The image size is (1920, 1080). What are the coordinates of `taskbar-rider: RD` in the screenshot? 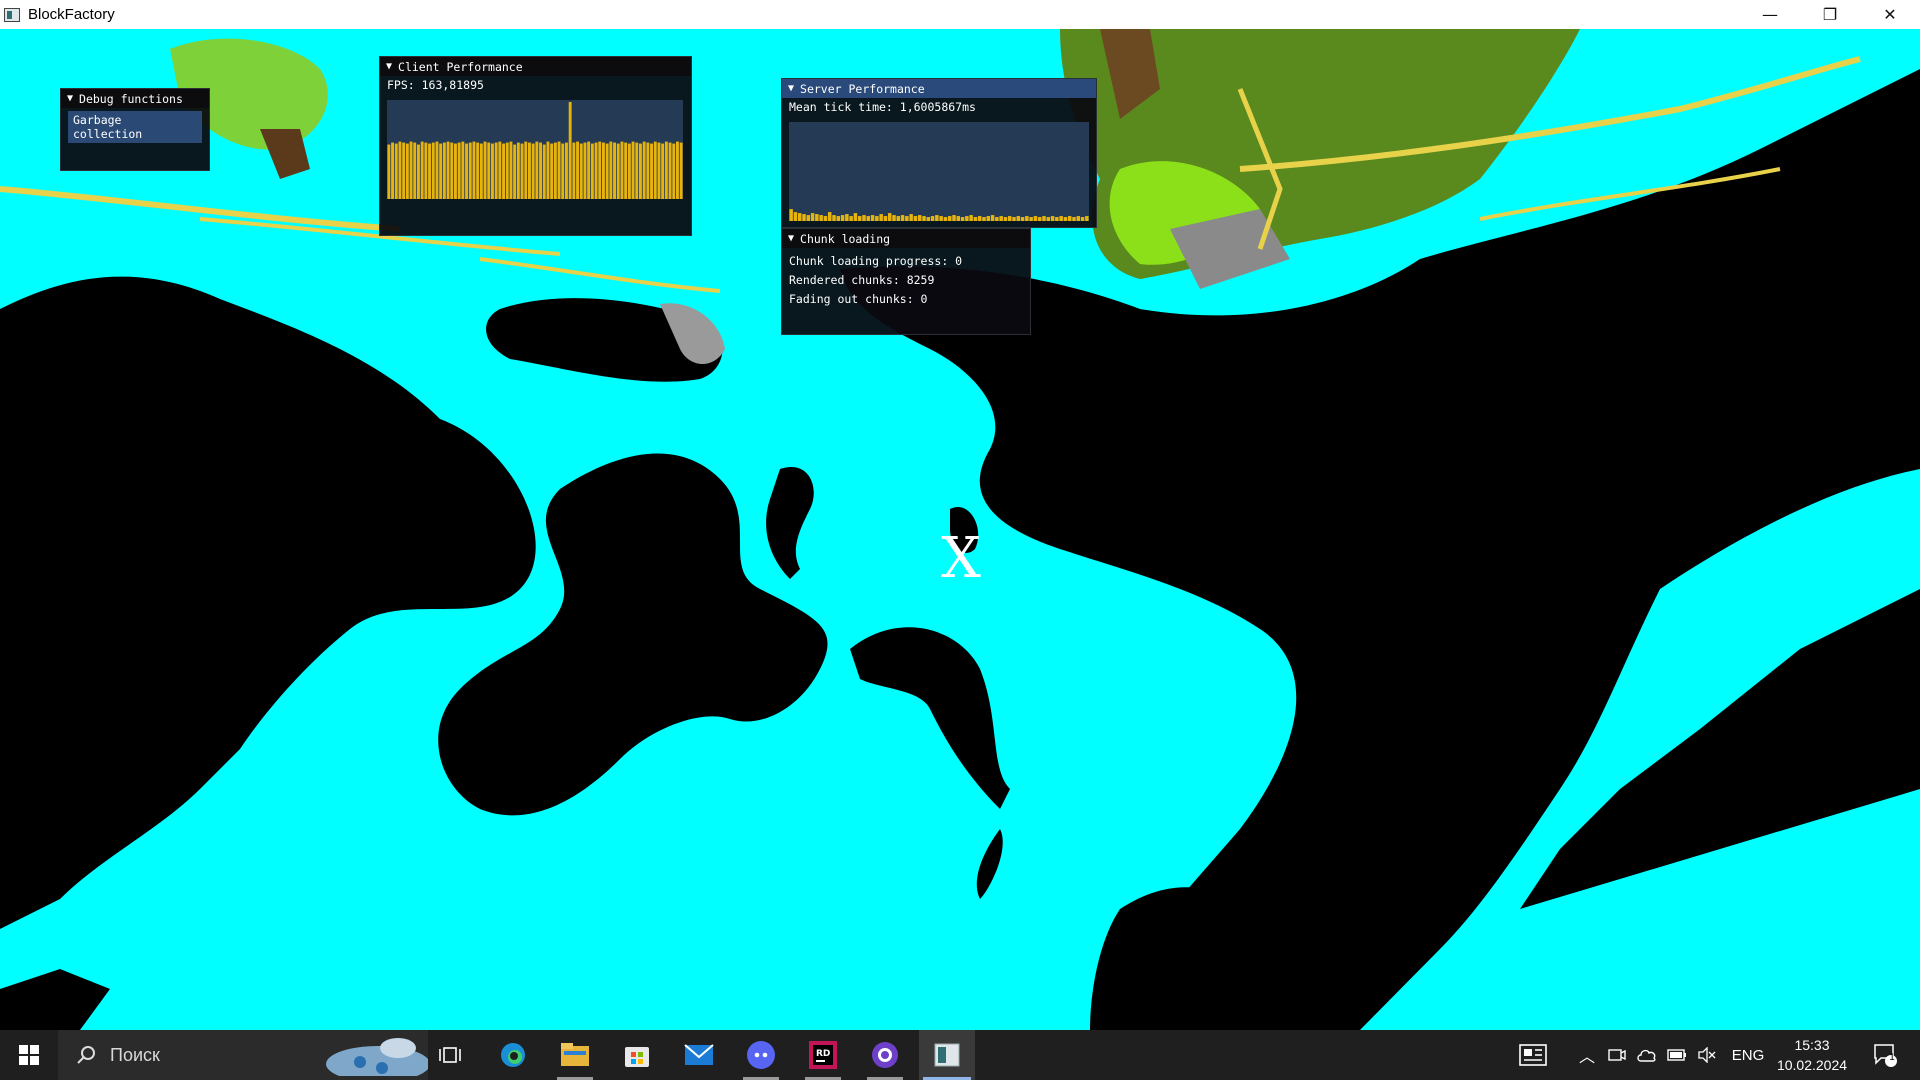 It's located at (823, 1055).